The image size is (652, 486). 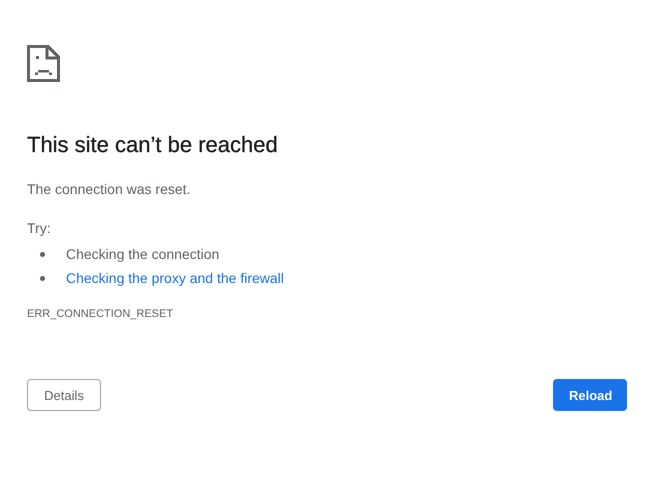 I want to click on reload-button: Reload, so click(x=590, y=395).